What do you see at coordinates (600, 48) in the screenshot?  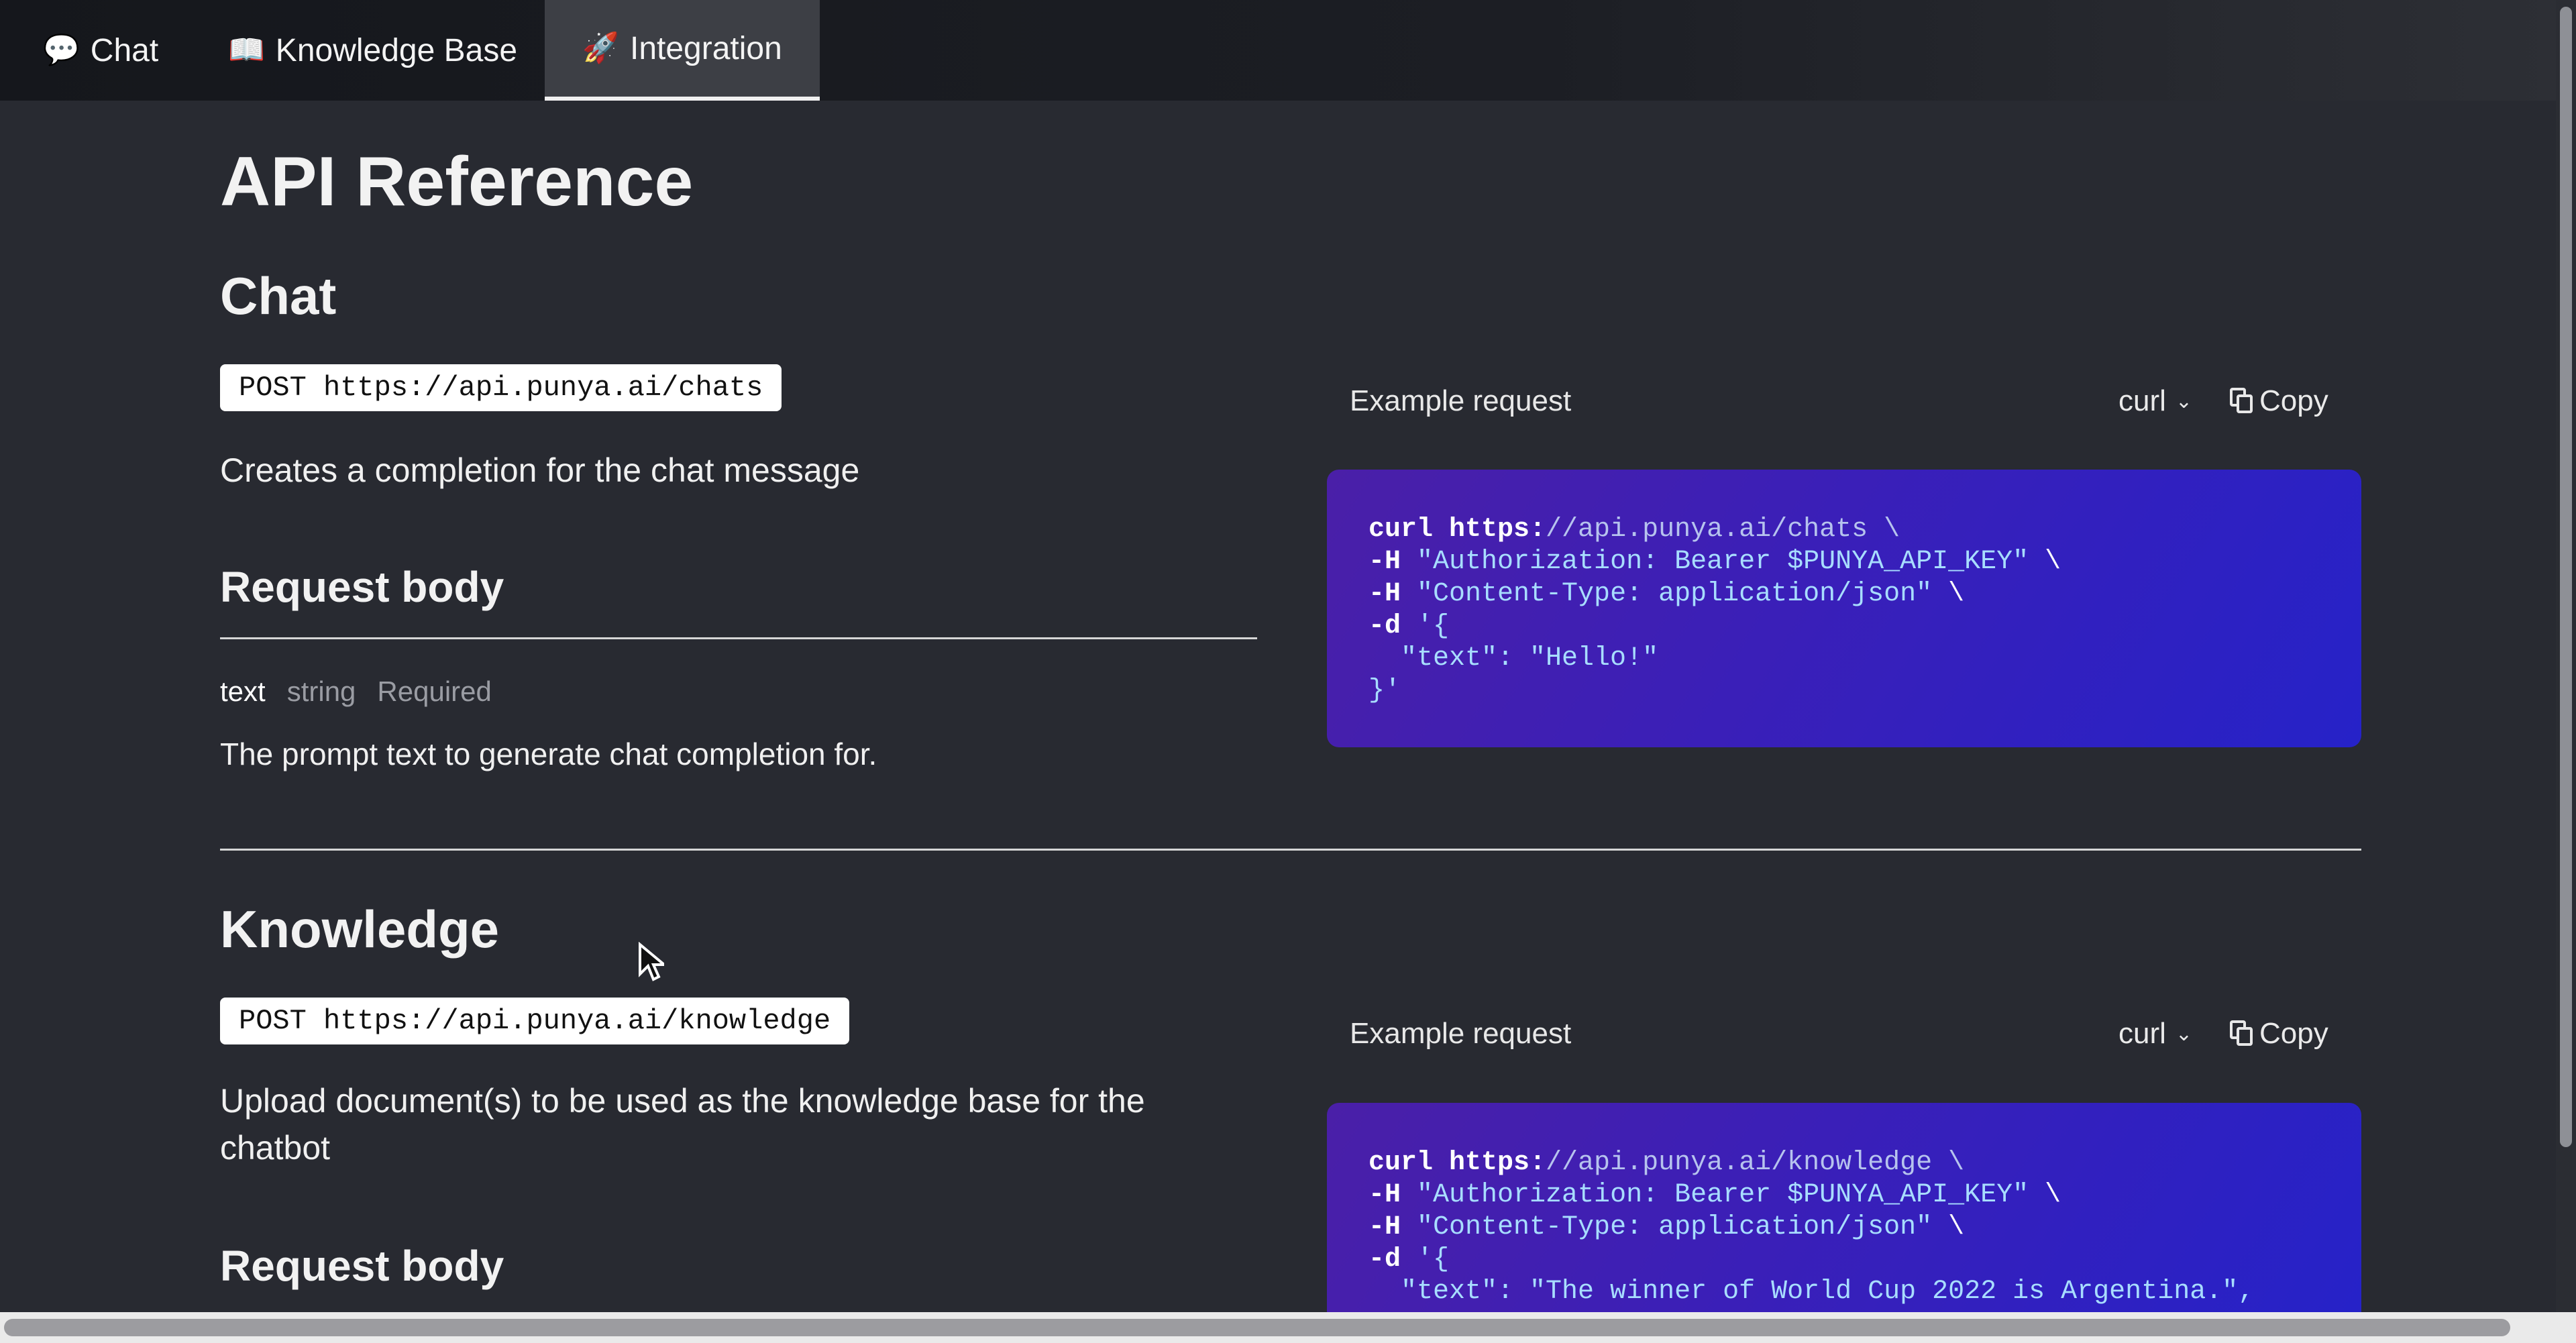 I see `rocket-icon: 🚀` at bounding box center [600, 48].